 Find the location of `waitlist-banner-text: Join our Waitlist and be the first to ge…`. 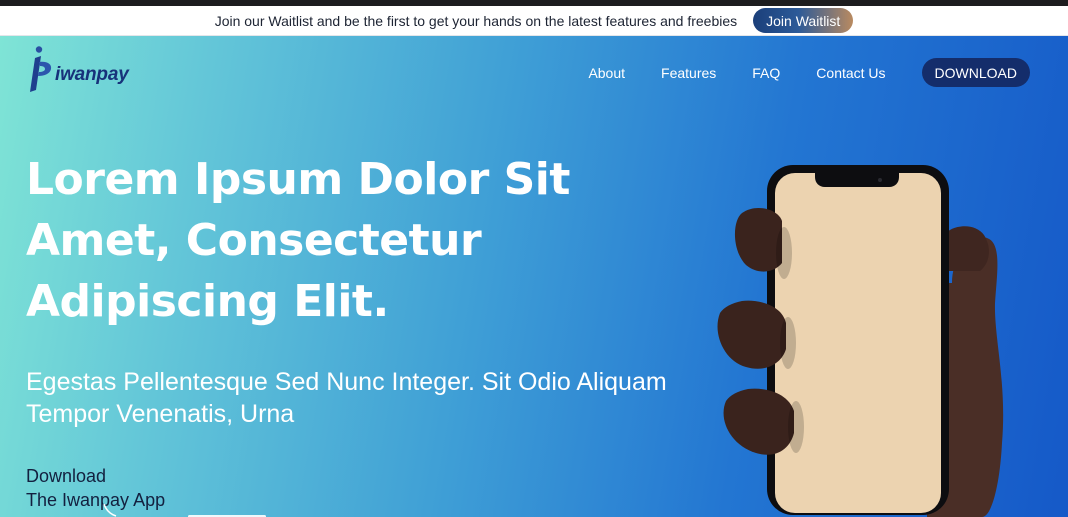

waitlist-banner-text: Join our Waitlist and be the first to ge… is located at coordinates (476, 20).